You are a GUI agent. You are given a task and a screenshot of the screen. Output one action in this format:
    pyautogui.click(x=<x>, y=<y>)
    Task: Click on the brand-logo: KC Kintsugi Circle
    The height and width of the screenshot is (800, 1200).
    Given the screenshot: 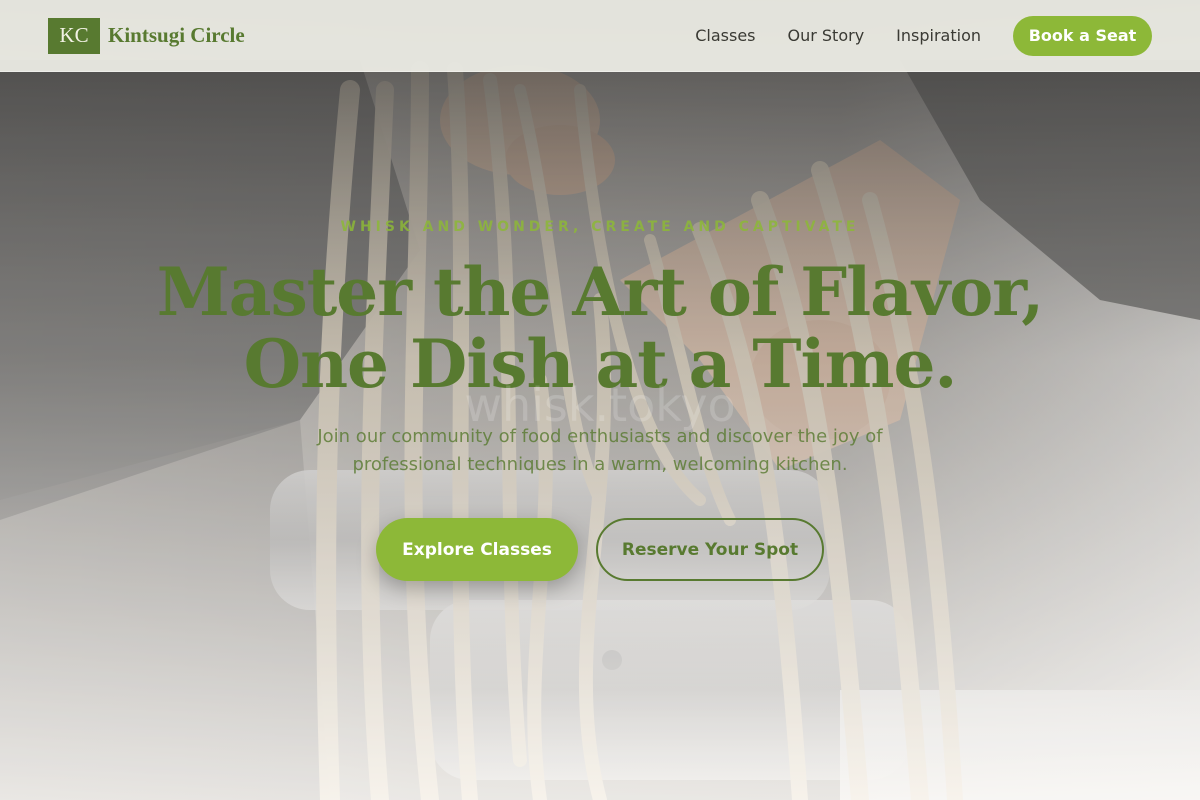 What is the action you would take?
    pyautogui.click(x=146, y=35)
    